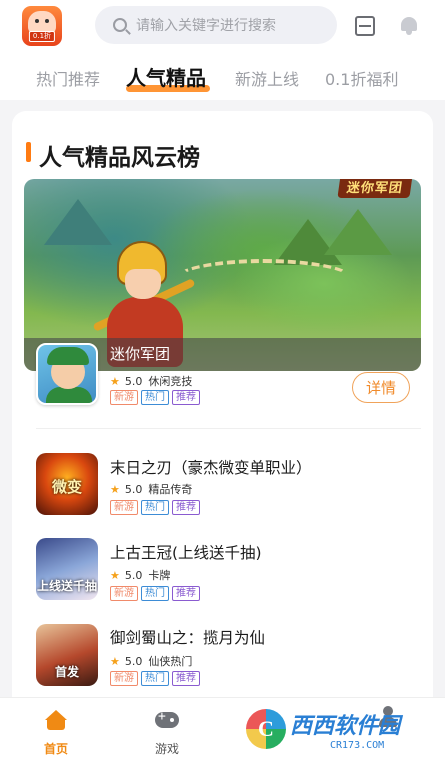 The height and width of the screenshot is (763, 445). I want to click on tab-hot-recommend: 热门推荐, so click(68, 78).